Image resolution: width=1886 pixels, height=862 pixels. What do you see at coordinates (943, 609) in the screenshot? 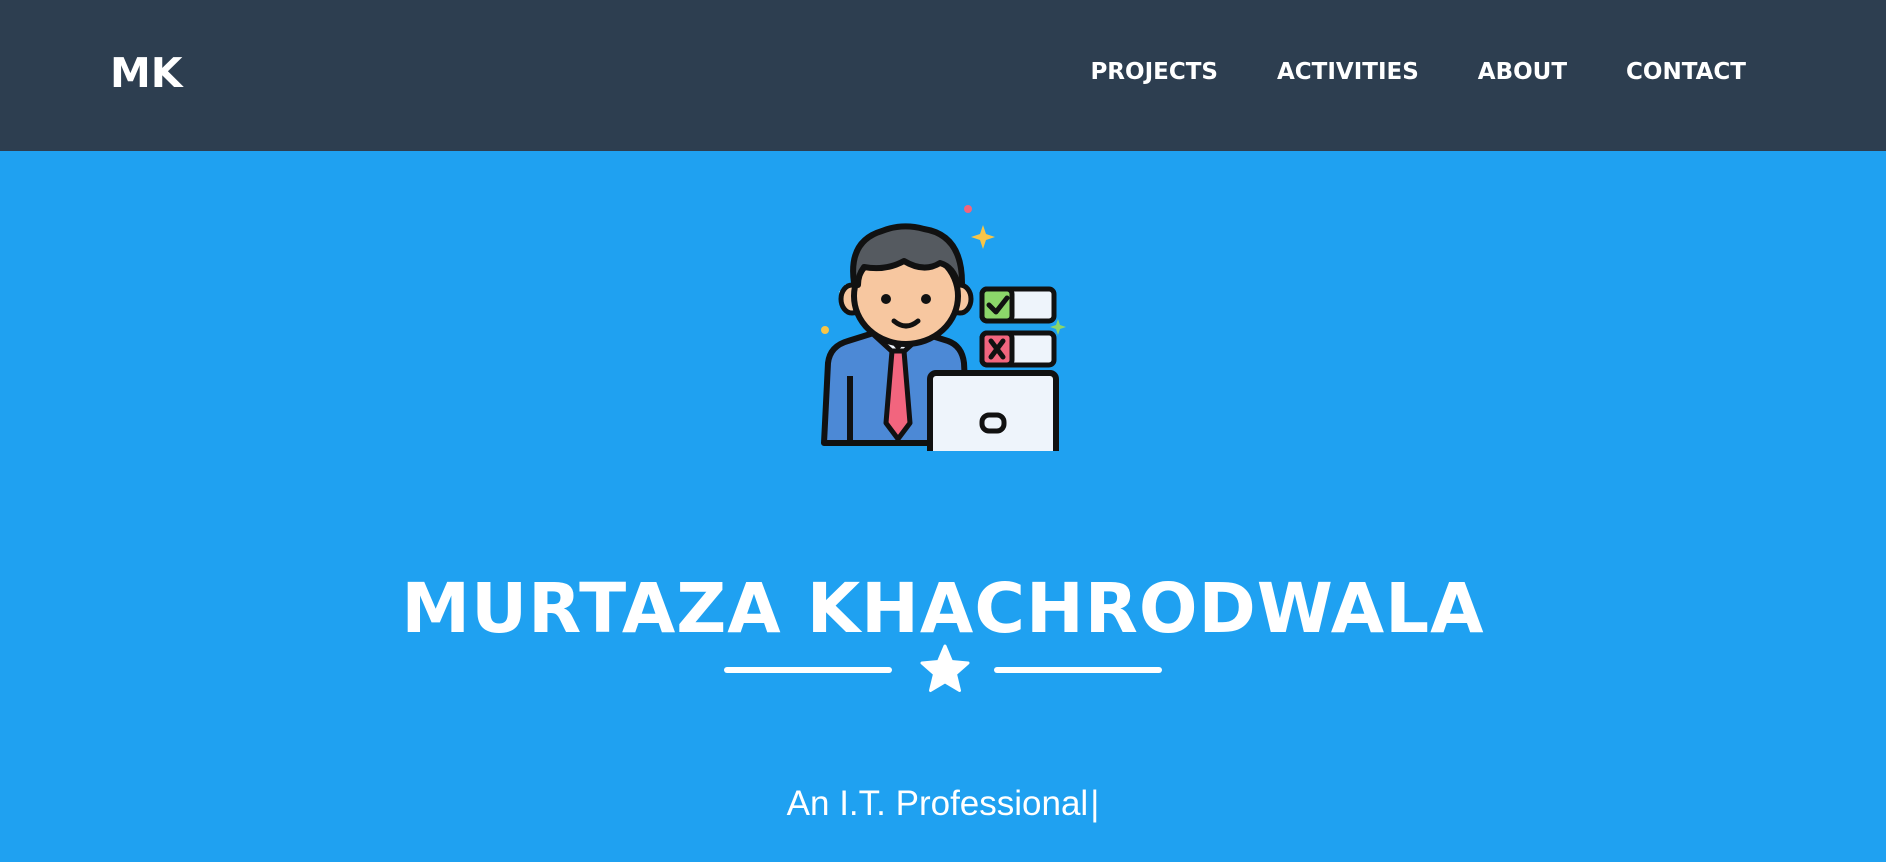
I see `hero-title: MURTAZA KHACHRODWALA` at bounding box center [943, 609].